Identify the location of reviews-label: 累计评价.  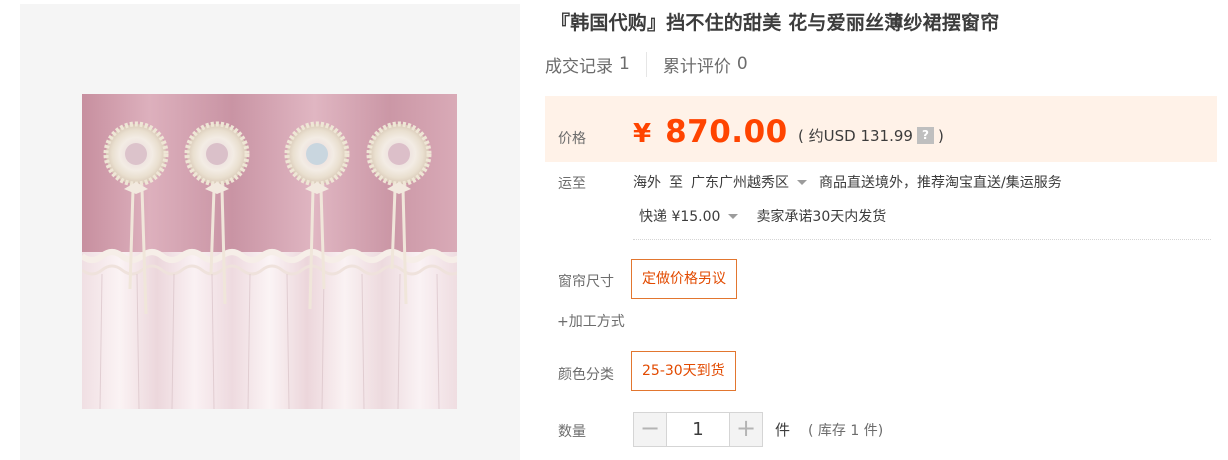
(696, 66).